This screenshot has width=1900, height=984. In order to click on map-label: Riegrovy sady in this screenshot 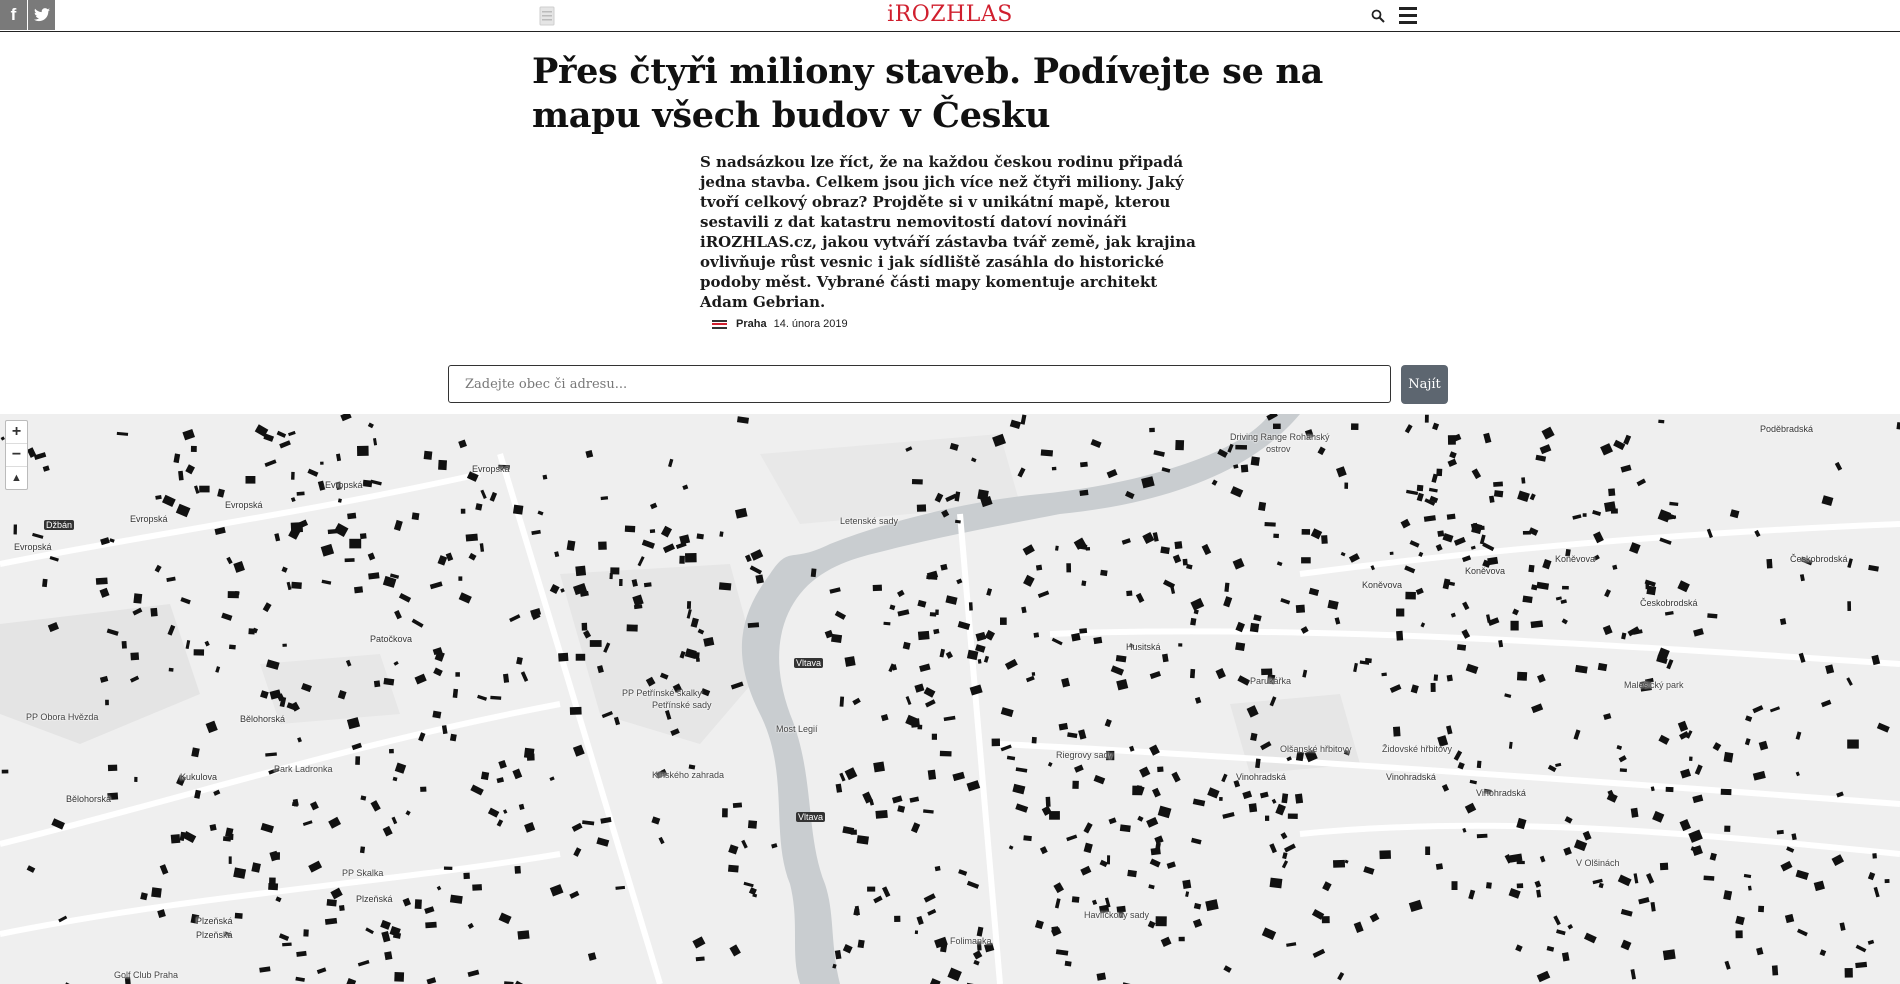, I will do `click(1085, 755)`.